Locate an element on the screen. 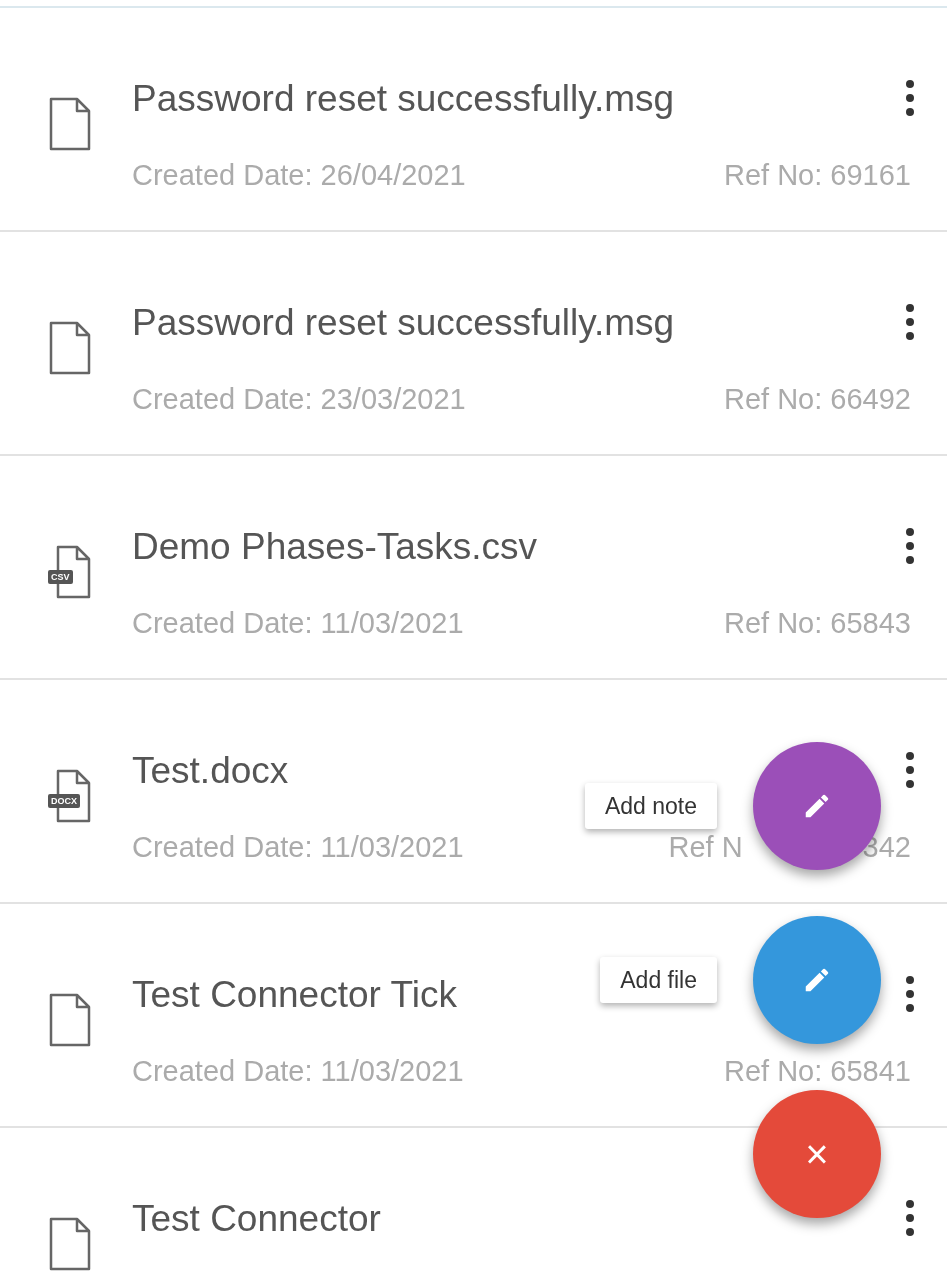 The width and height of the screenshot is (947, 1285). file-name: Demo Phases-Tasks.csv is located at coordinates (335, 547).